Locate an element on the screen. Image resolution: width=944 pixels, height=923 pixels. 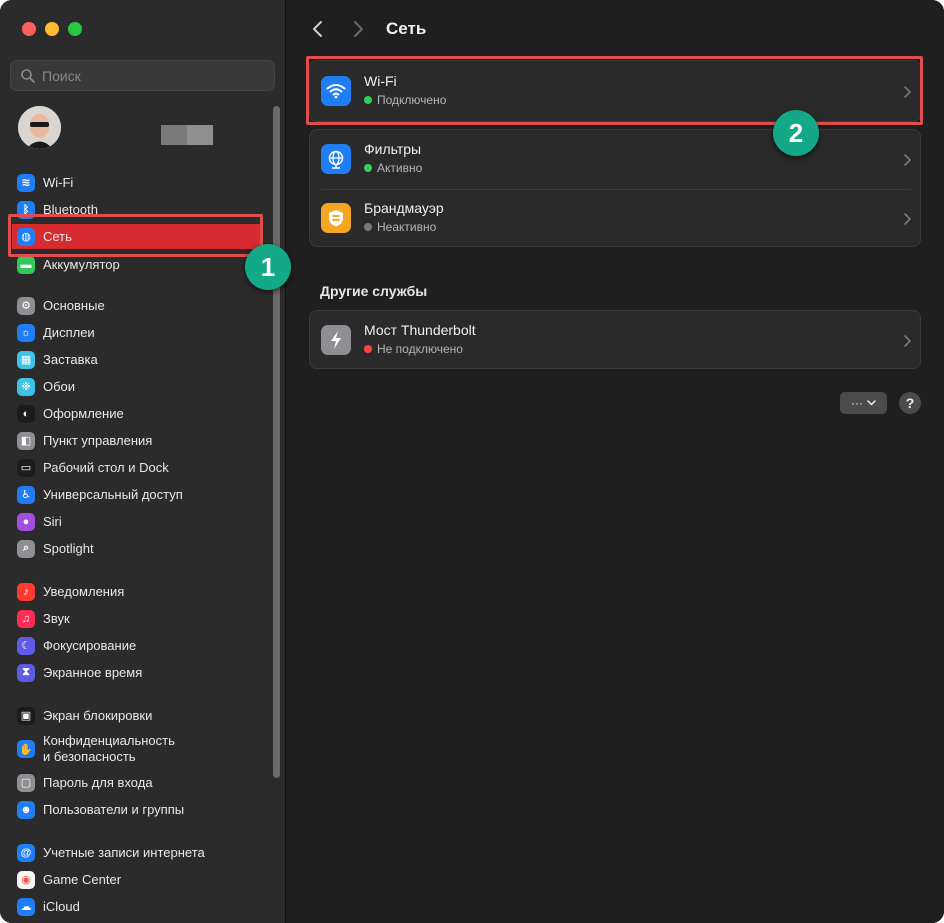
sidebar-item: ◐ Оформление is located at coordinates (137, 413).